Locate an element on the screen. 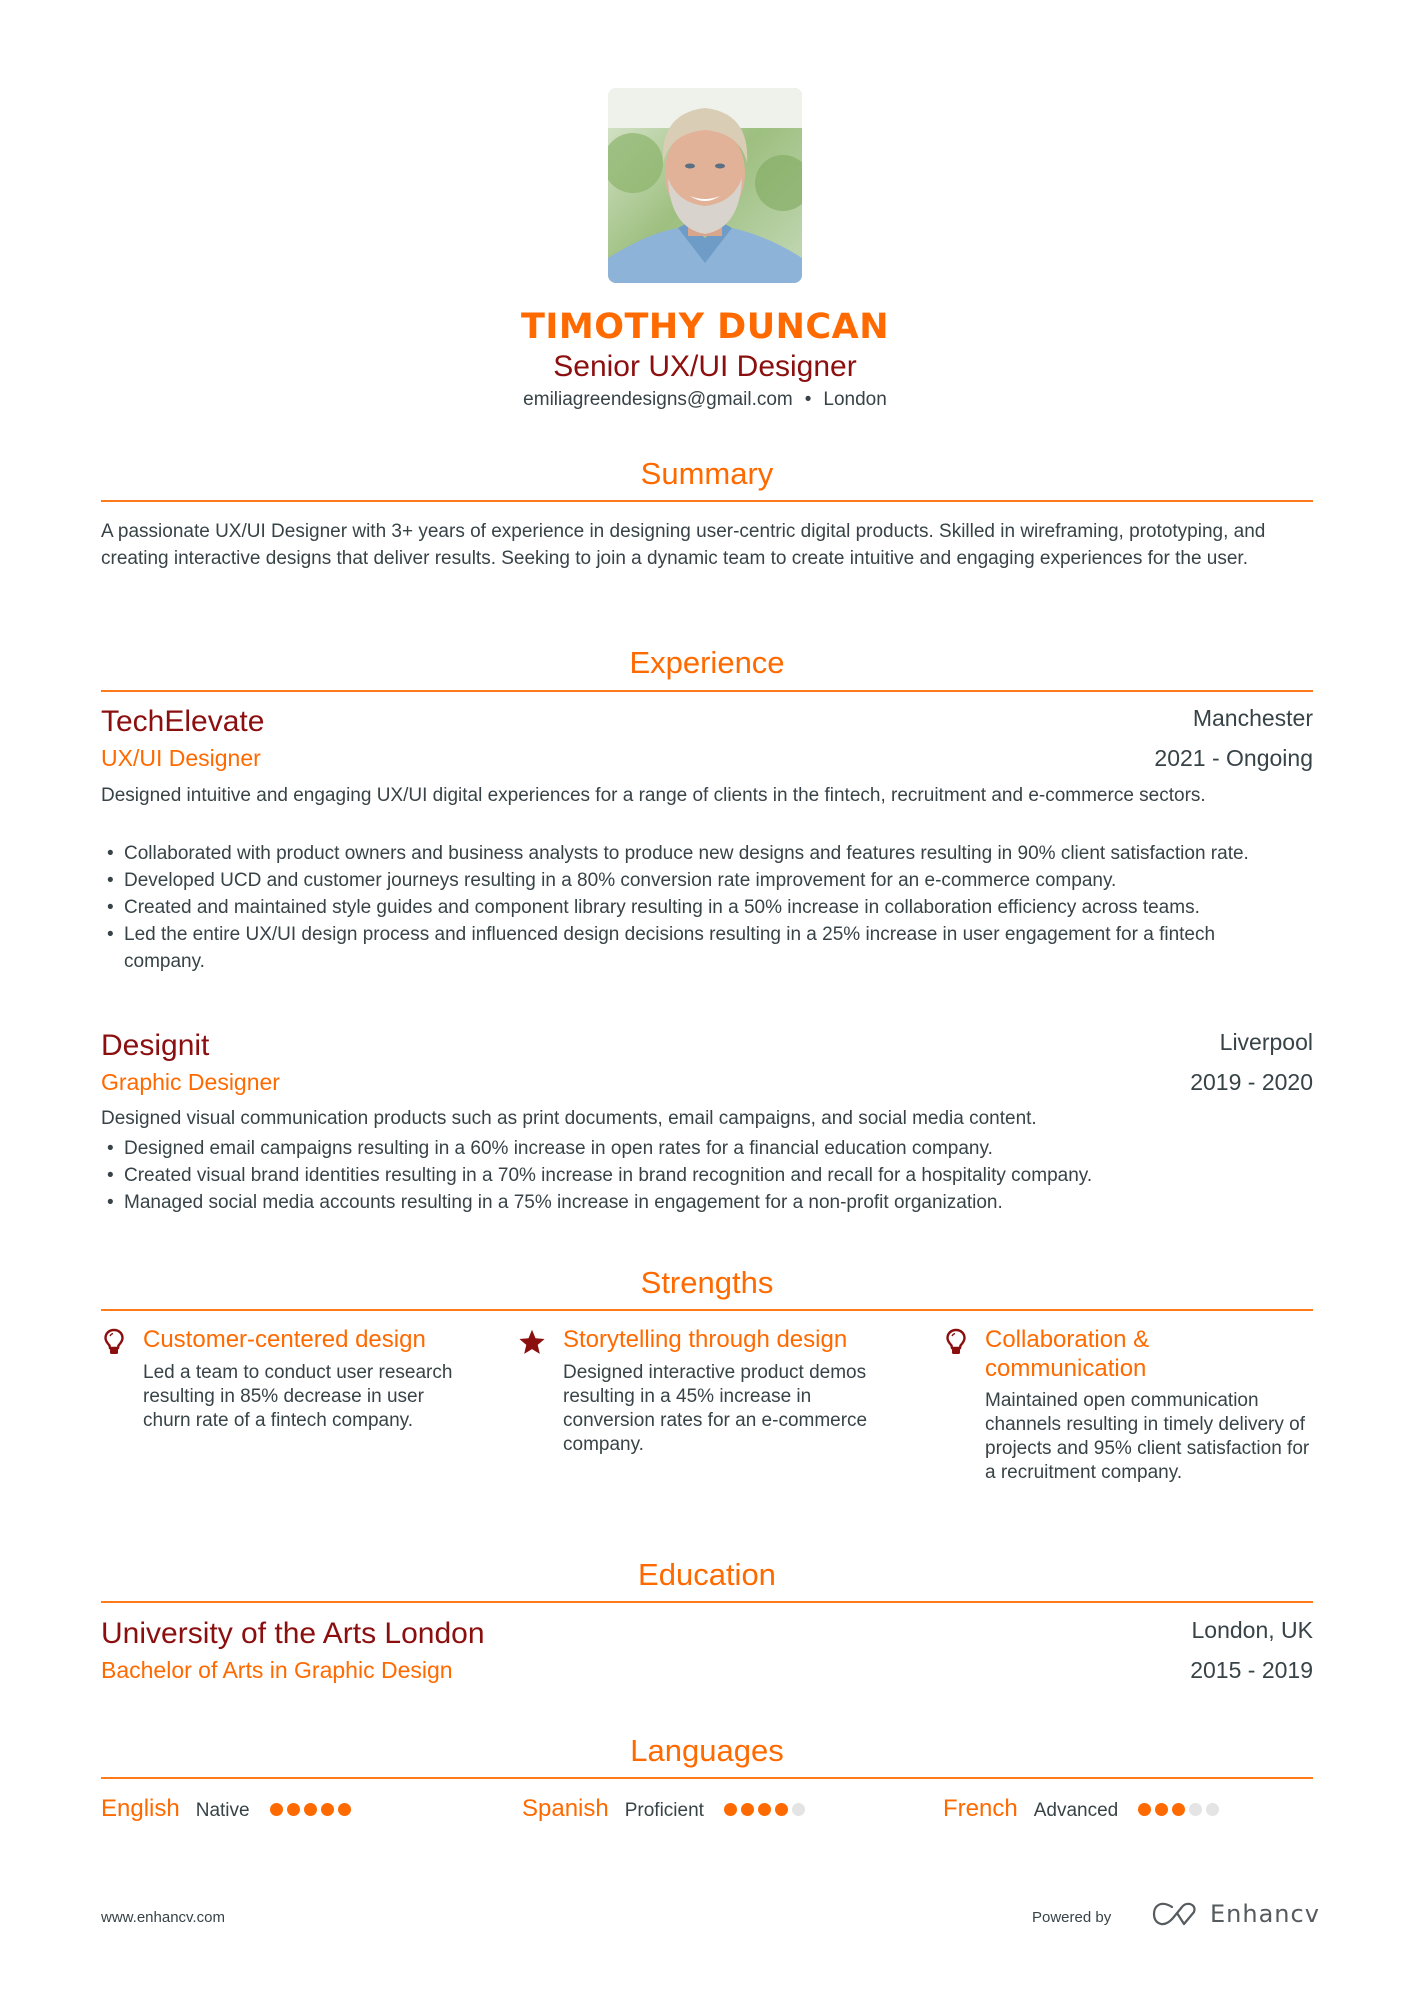  language-item: French Advanced is located at coordinates (1081, 1809).